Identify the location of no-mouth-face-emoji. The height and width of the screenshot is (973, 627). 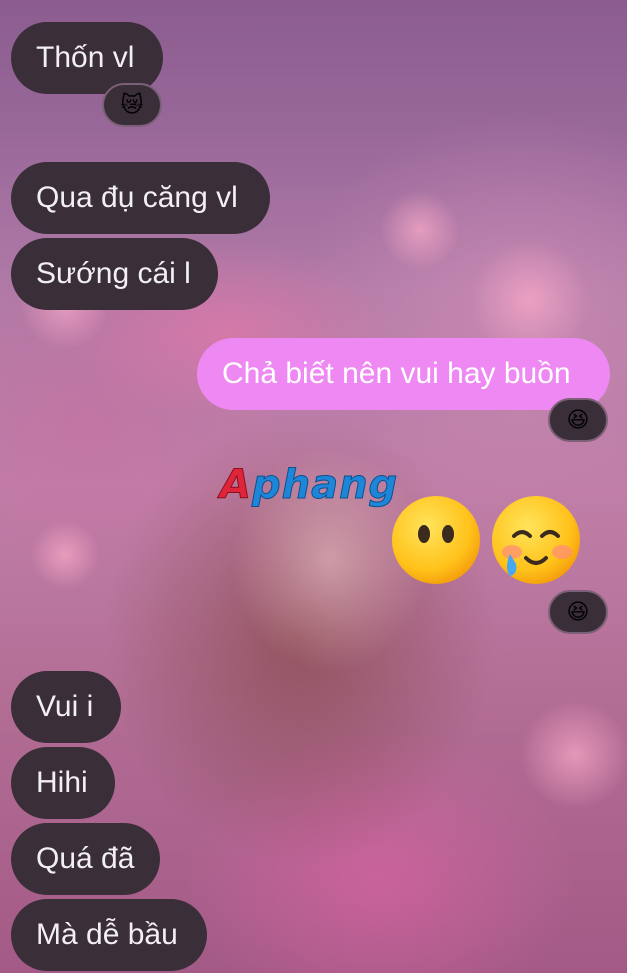
(436, 540).